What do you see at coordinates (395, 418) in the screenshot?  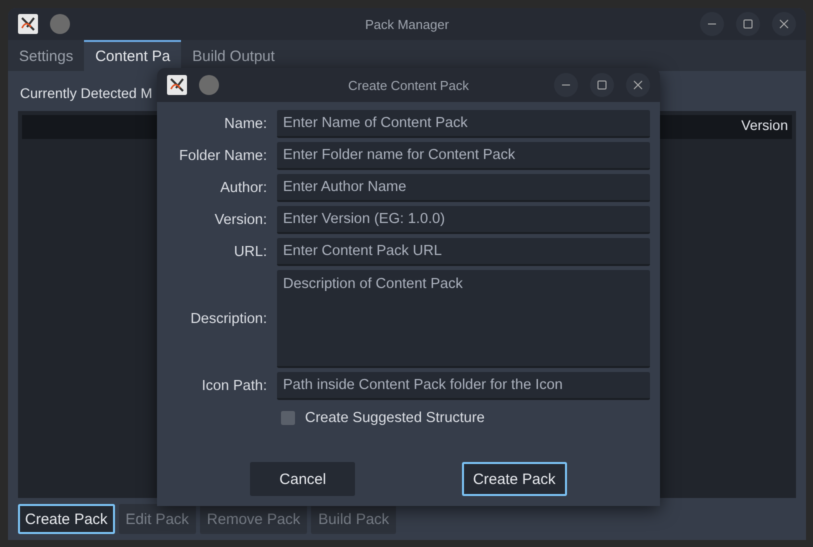 I see `checkbox-label: Create Suggested Structure` at bounding box center [395, 418].